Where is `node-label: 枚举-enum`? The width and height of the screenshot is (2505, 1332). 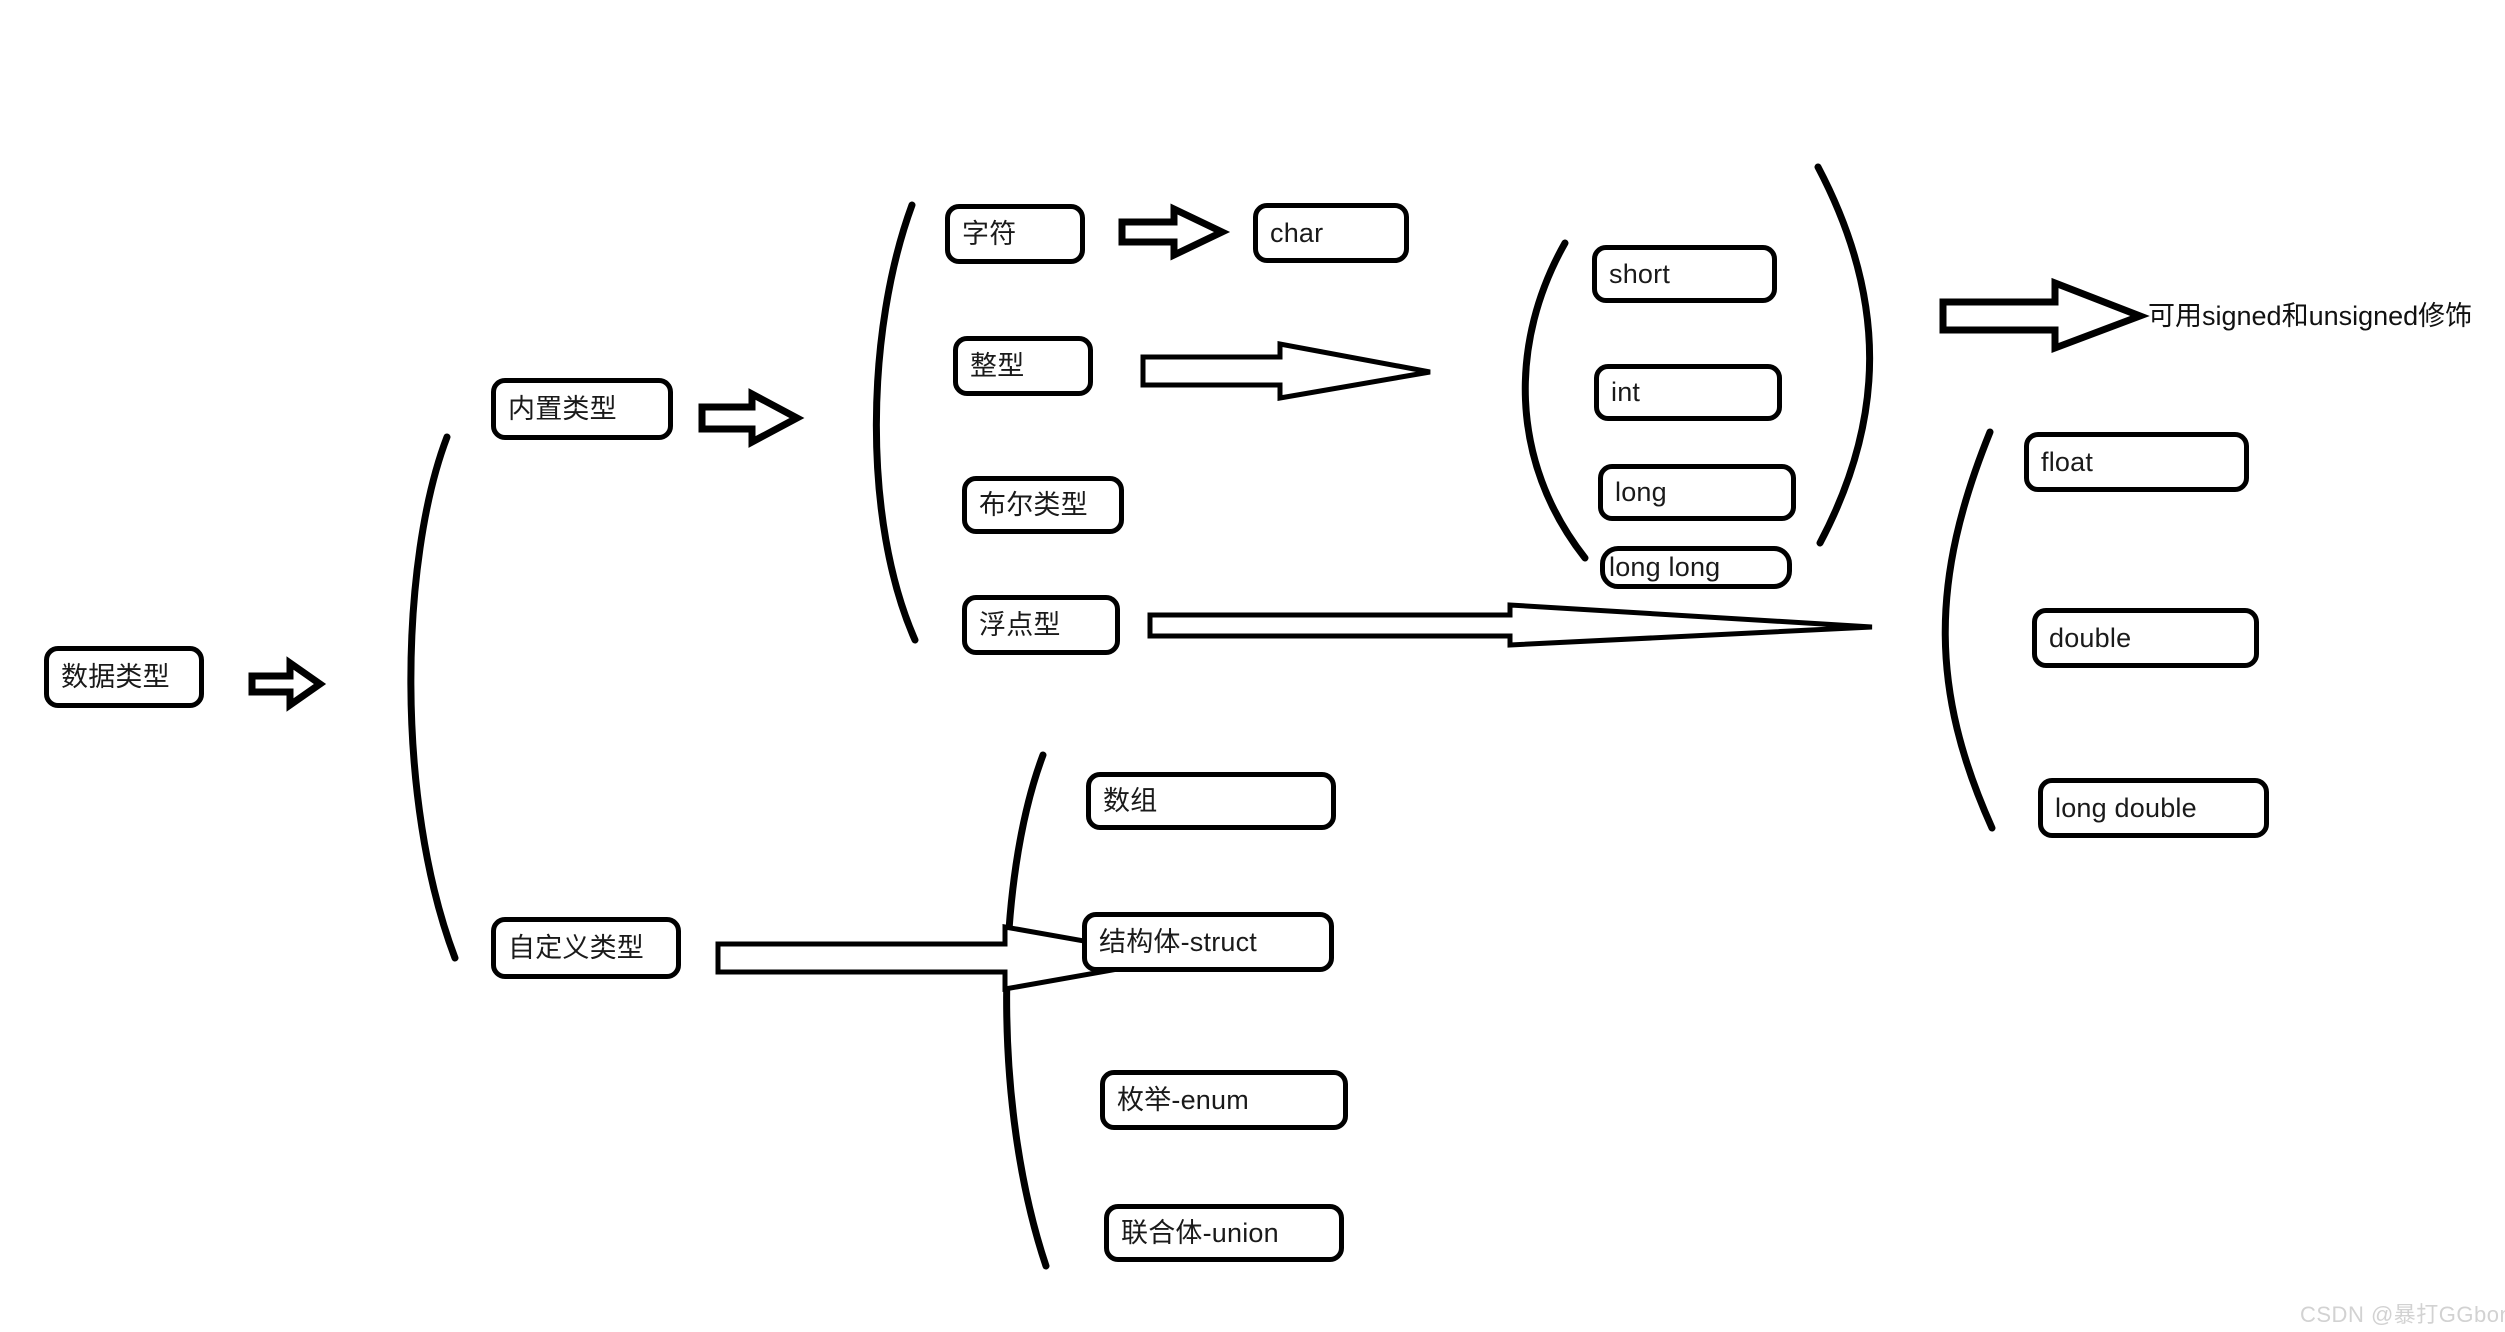
node-label: 枚举-enum is located at coordinates (1183, 1099).